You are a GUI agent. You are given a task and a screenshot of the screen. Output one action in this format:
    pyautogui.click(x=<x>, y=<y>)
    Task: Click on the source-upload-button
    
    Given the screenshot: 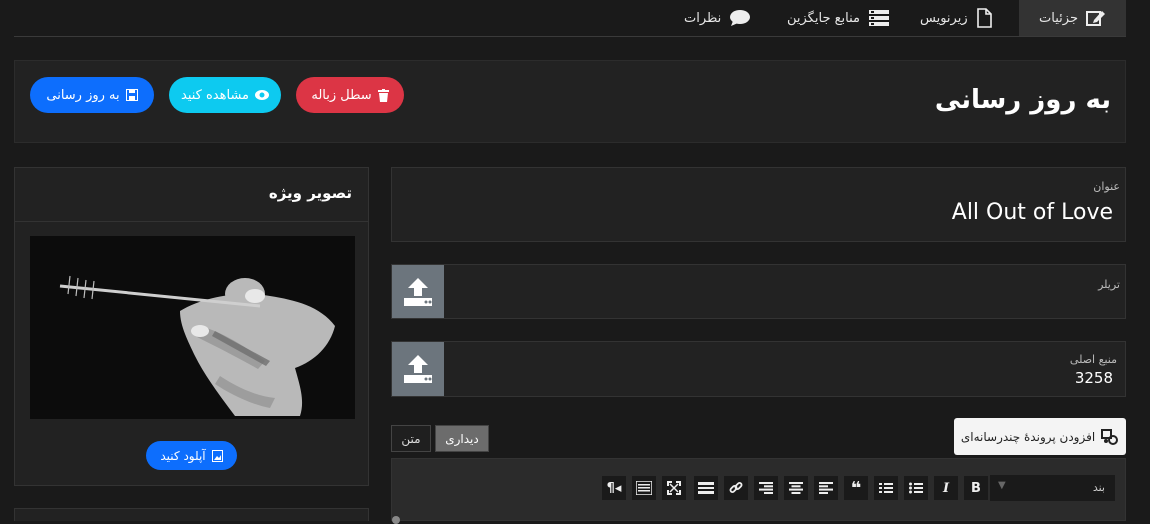 What is the action you would take?
    pyautogui.click(x=418, y=369)
    